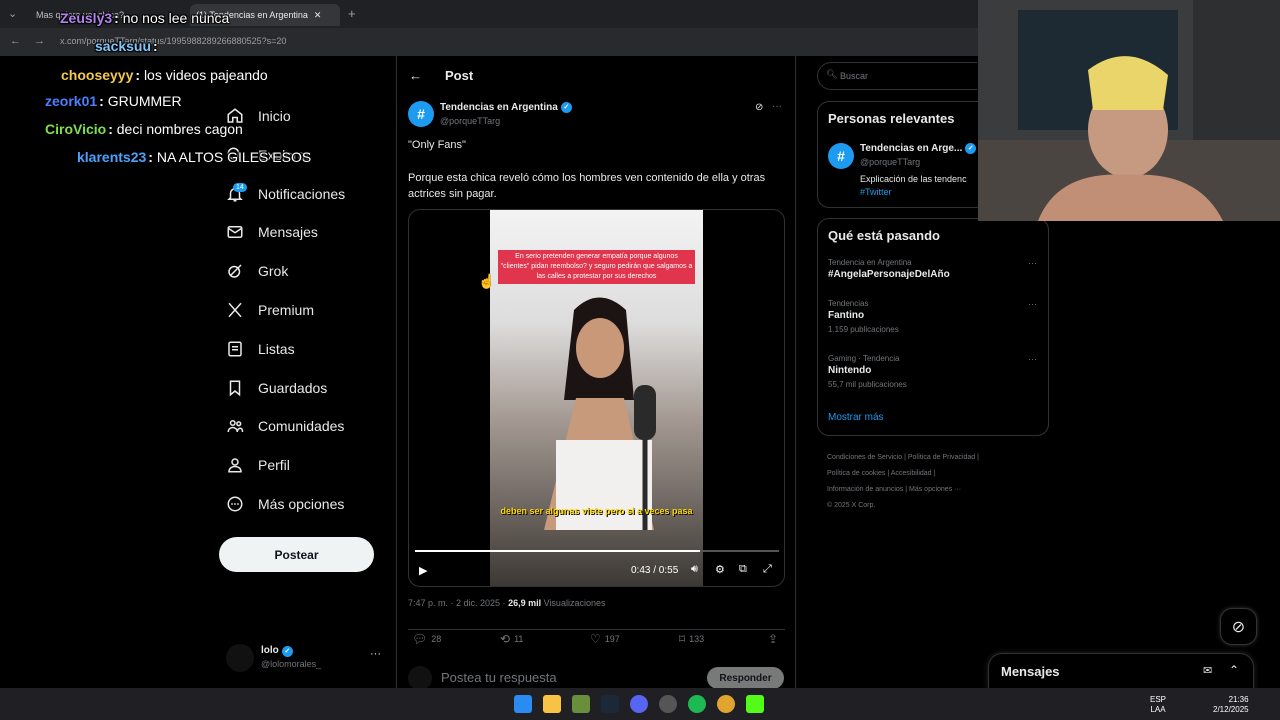 This screenshot has width=1280, height=720. Describe the element at coordinates (144, 129) in the screenshot. I see `chat-line: CiroVicio: deci nombres cagon` at that location.